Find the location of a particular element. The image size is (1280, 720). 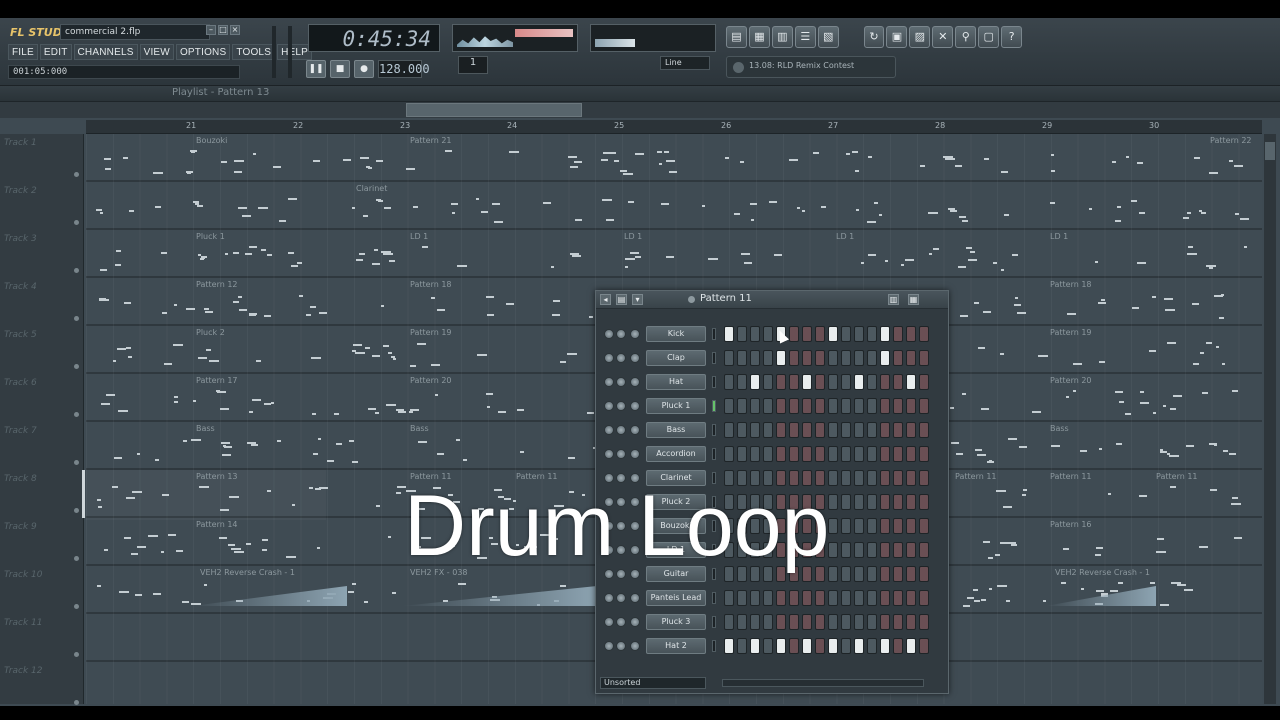

channel-button: Hat is located at coordinates (676, 382).